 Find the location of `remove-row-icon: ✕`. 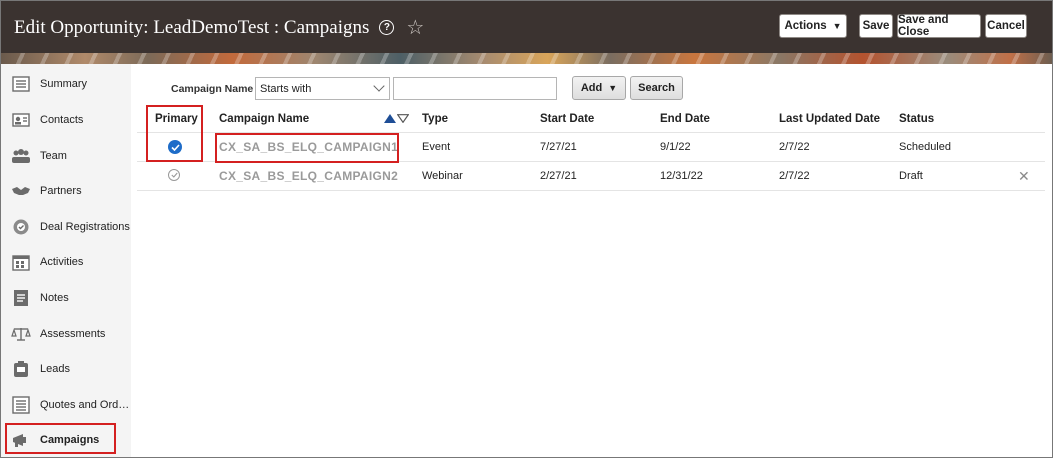

remove-row-icon: ✕ is located at coordinates (1024, 176).